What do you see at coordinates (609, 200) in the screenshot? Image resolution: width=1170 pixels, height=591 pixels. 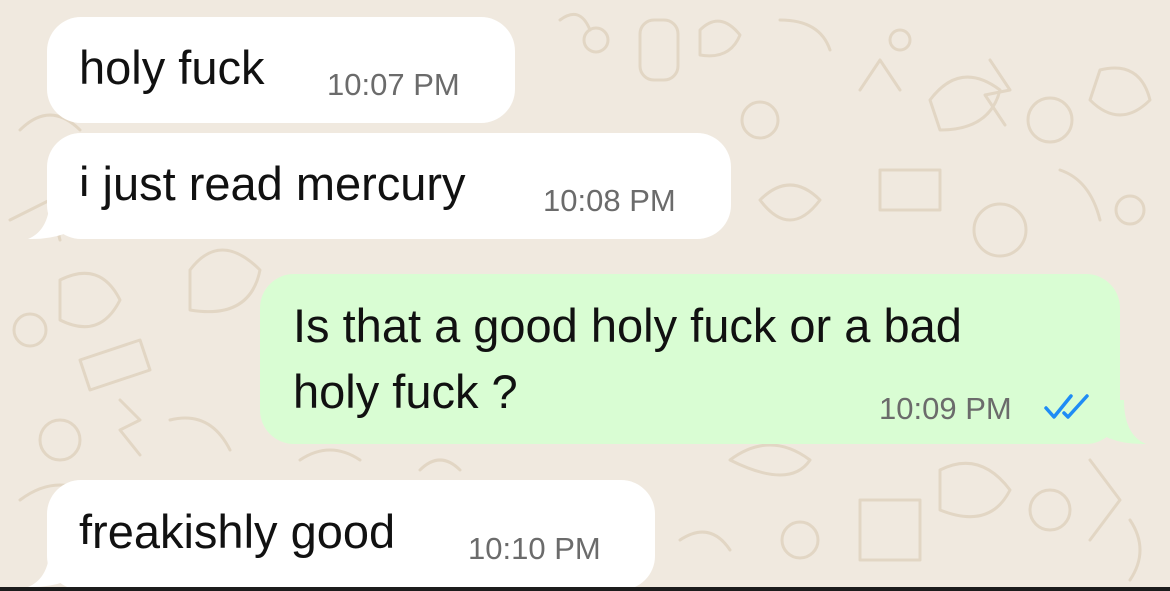 I see `message-timestamp: 10:08 PM` at bounding box center [609, 200].